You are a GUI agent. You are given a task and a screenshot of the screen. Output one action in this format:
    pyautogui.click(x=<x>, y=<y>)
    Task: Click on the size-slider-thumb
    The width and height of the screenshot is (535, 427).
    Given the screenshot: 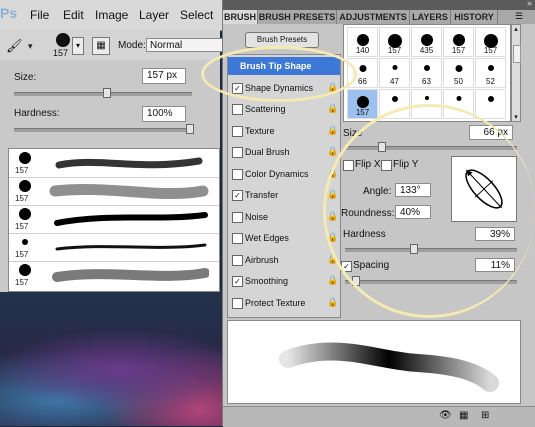 What is the action you would take?
    pyautogui.click(x=107, y=93)
    